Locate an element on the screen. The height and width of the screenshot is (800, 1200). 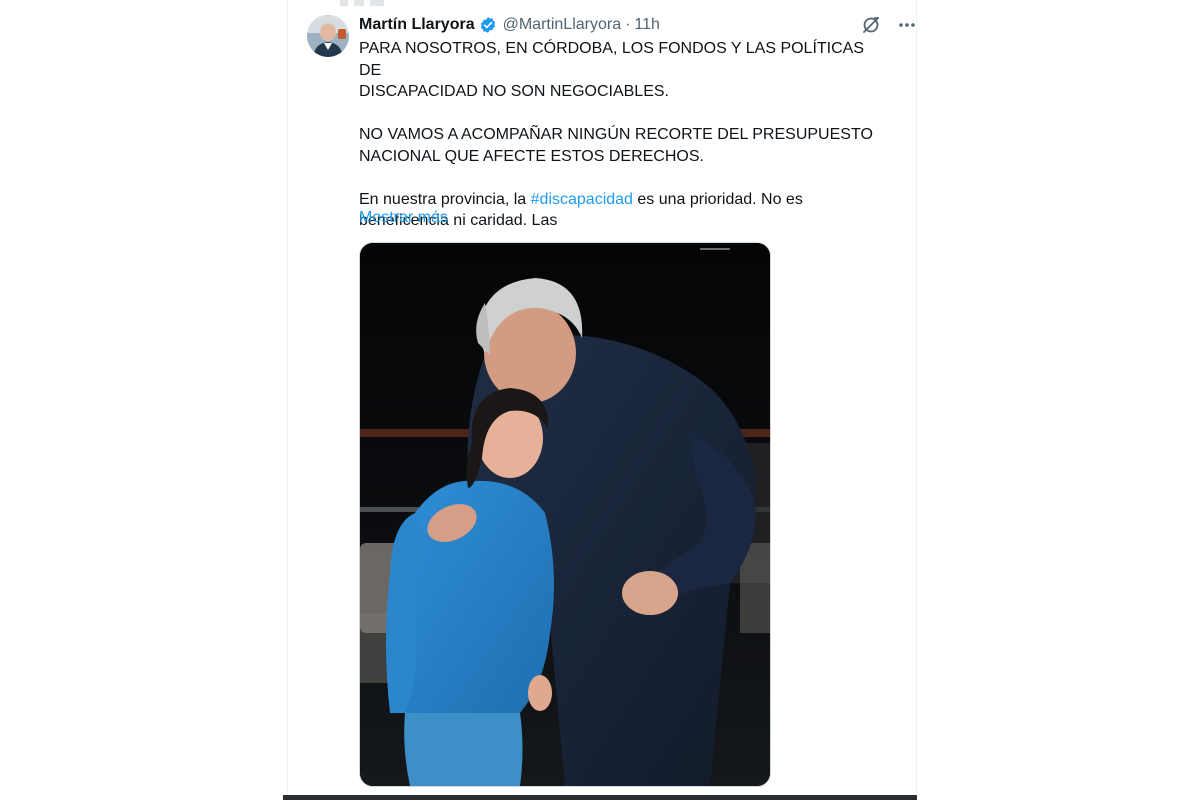
tweet-text-segment: En nuestra provincia, la is located at coordinates (445, 199).